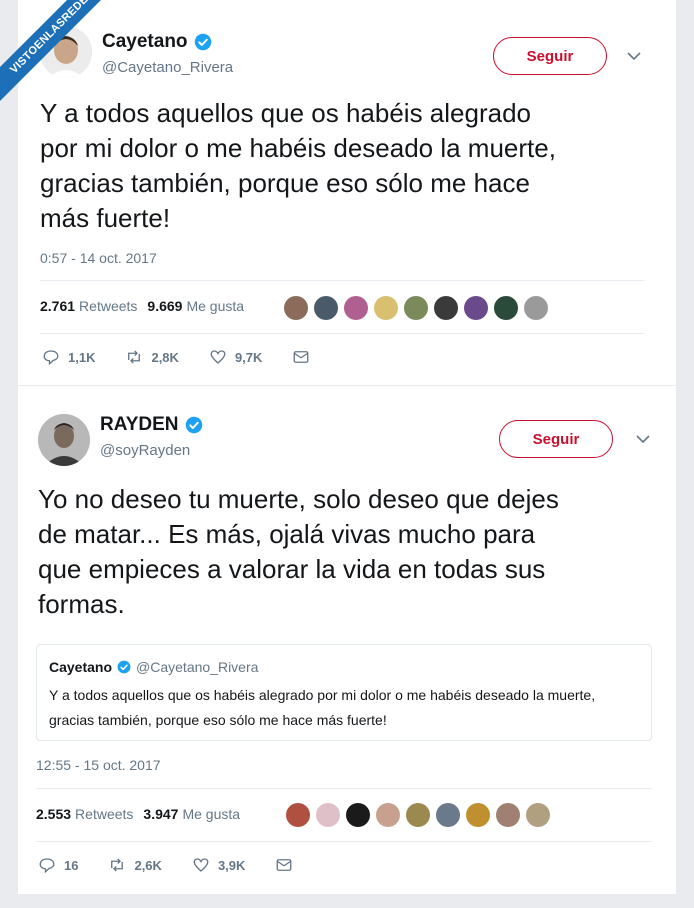 The image size is (694, 908). Describe the element at coordinates (98, 258) in the screenshot. I see `timestamp: 0:57 - 14 oct. 2017` at that location.